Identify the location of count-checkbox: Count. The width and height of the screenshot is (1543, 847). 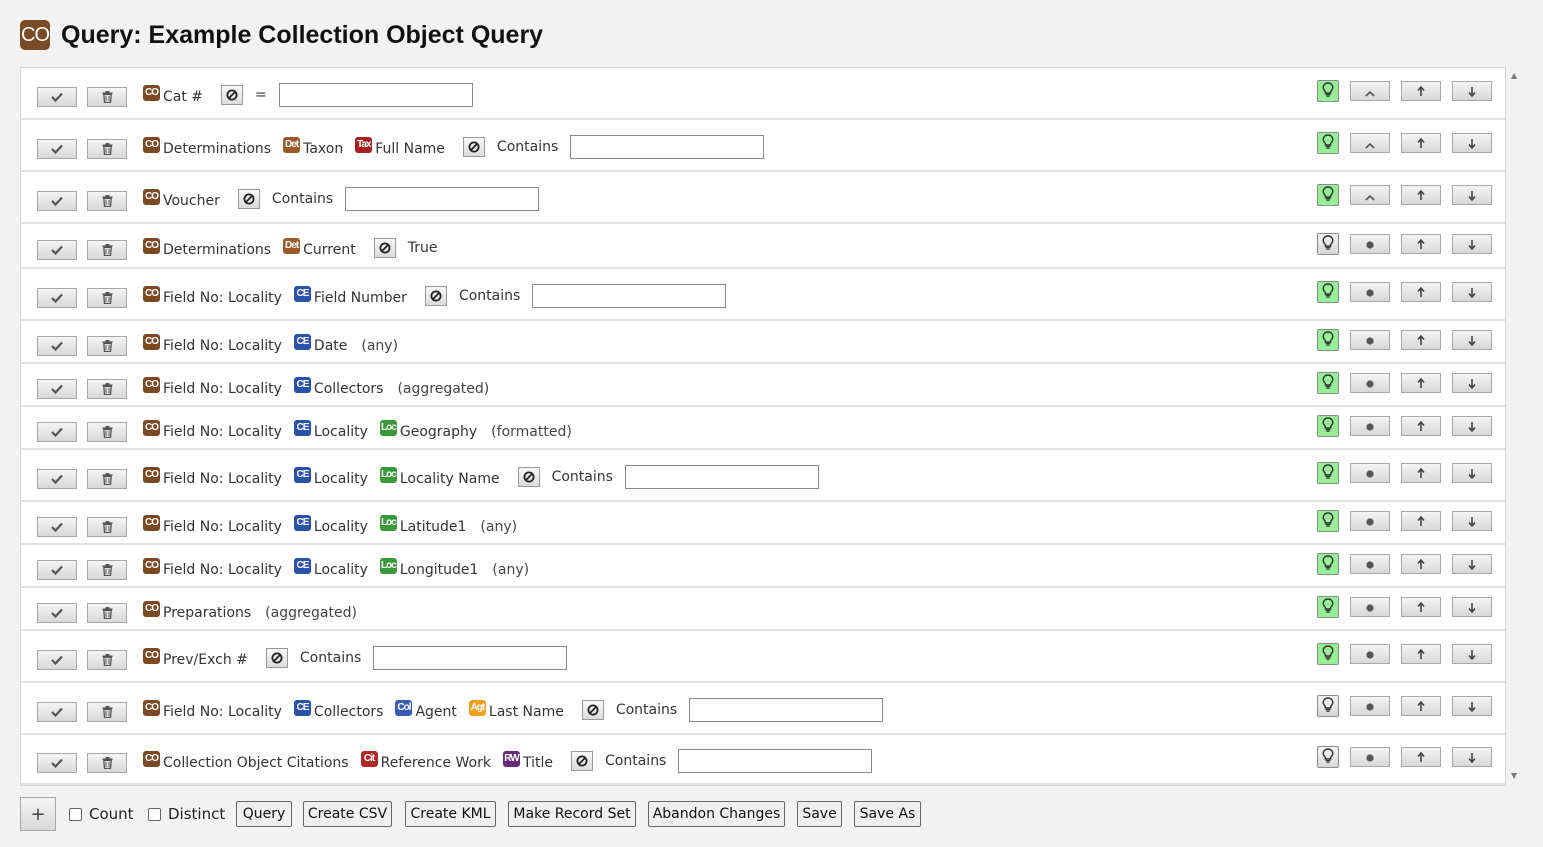
(101, 814).